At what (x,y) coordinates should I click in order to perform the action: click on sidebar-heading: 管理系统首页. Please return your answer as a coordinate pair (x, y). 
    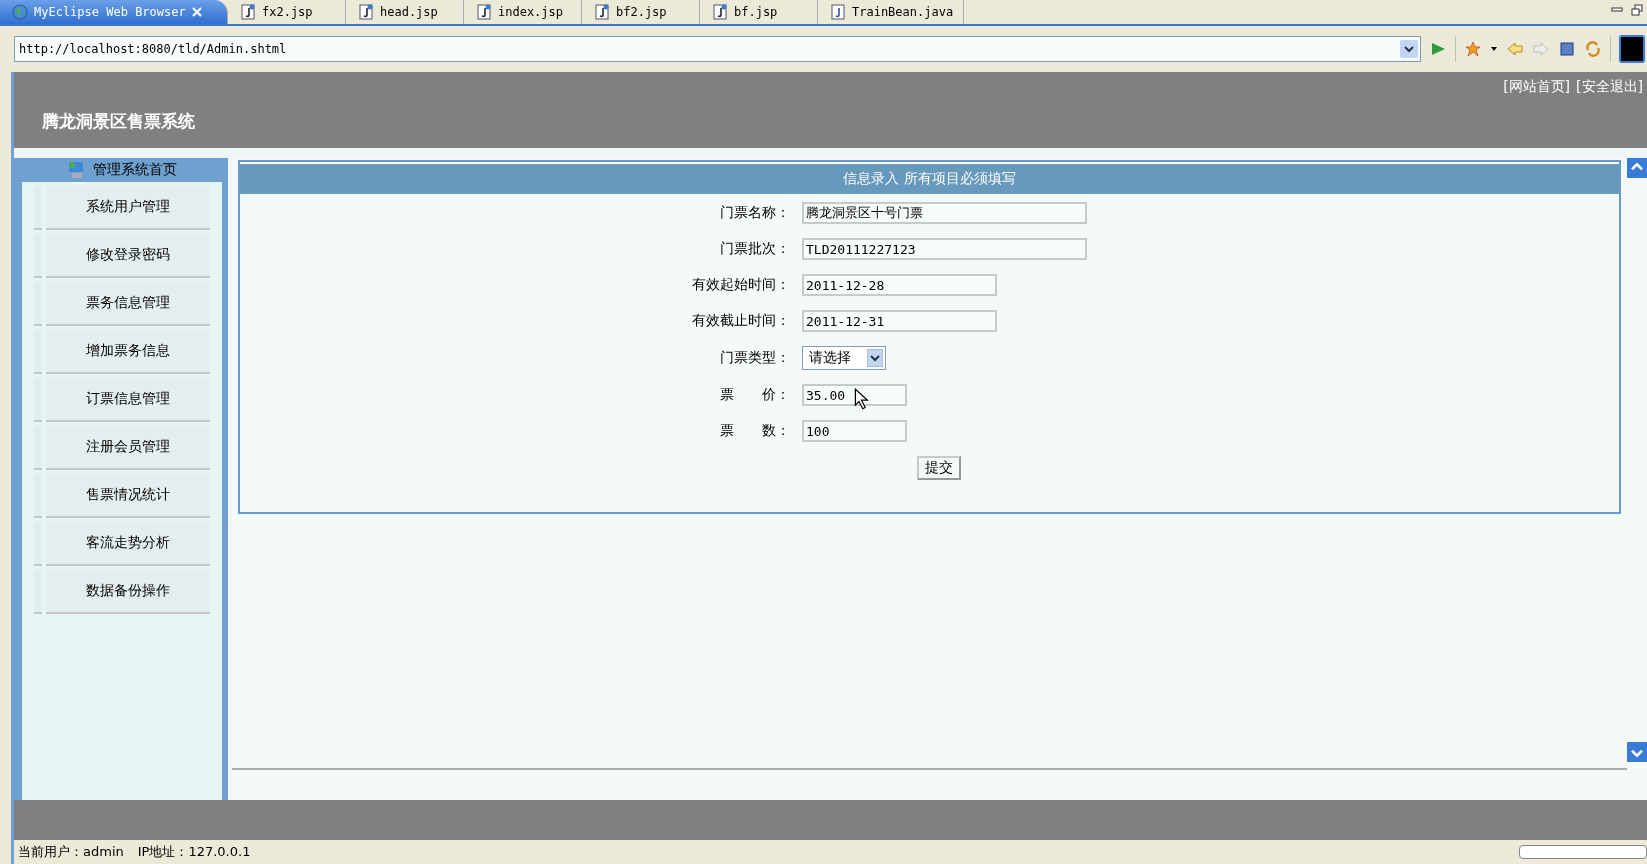
    Looking at the image, I should click on (135, 170).